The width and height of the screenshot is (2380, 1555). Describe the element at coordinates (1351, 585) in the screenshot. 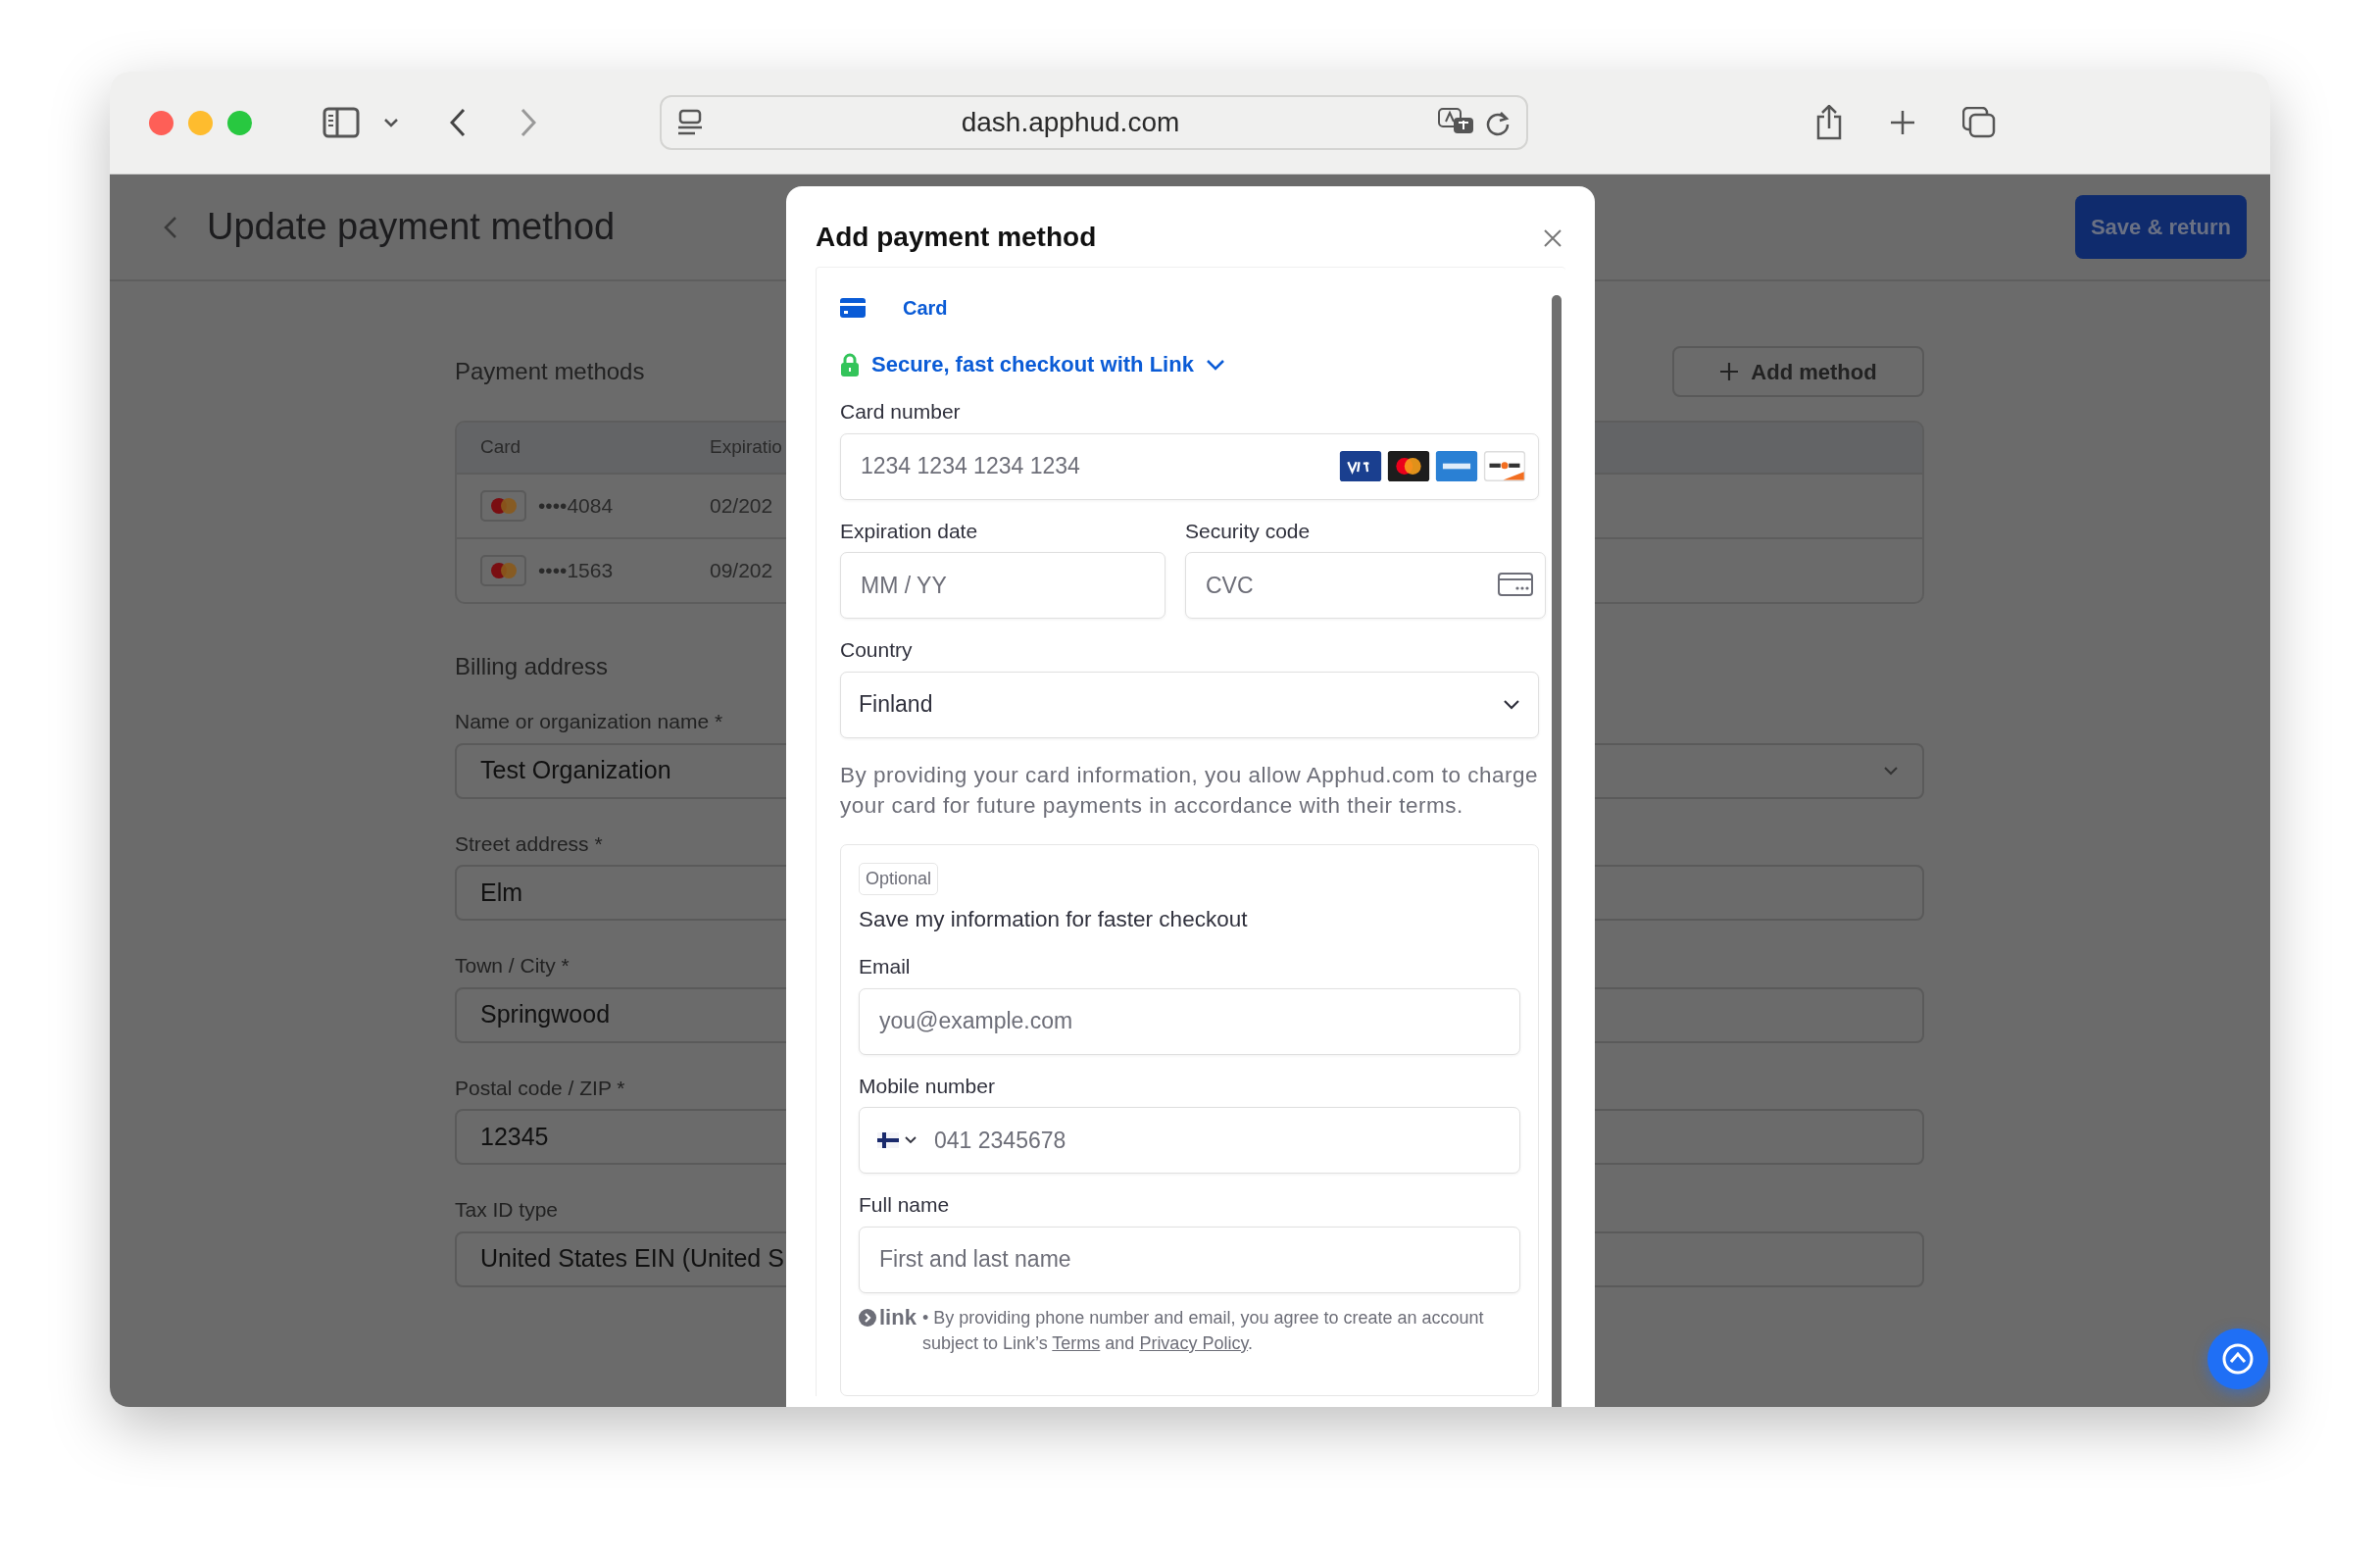

I see `text-input: CVC` at that location.